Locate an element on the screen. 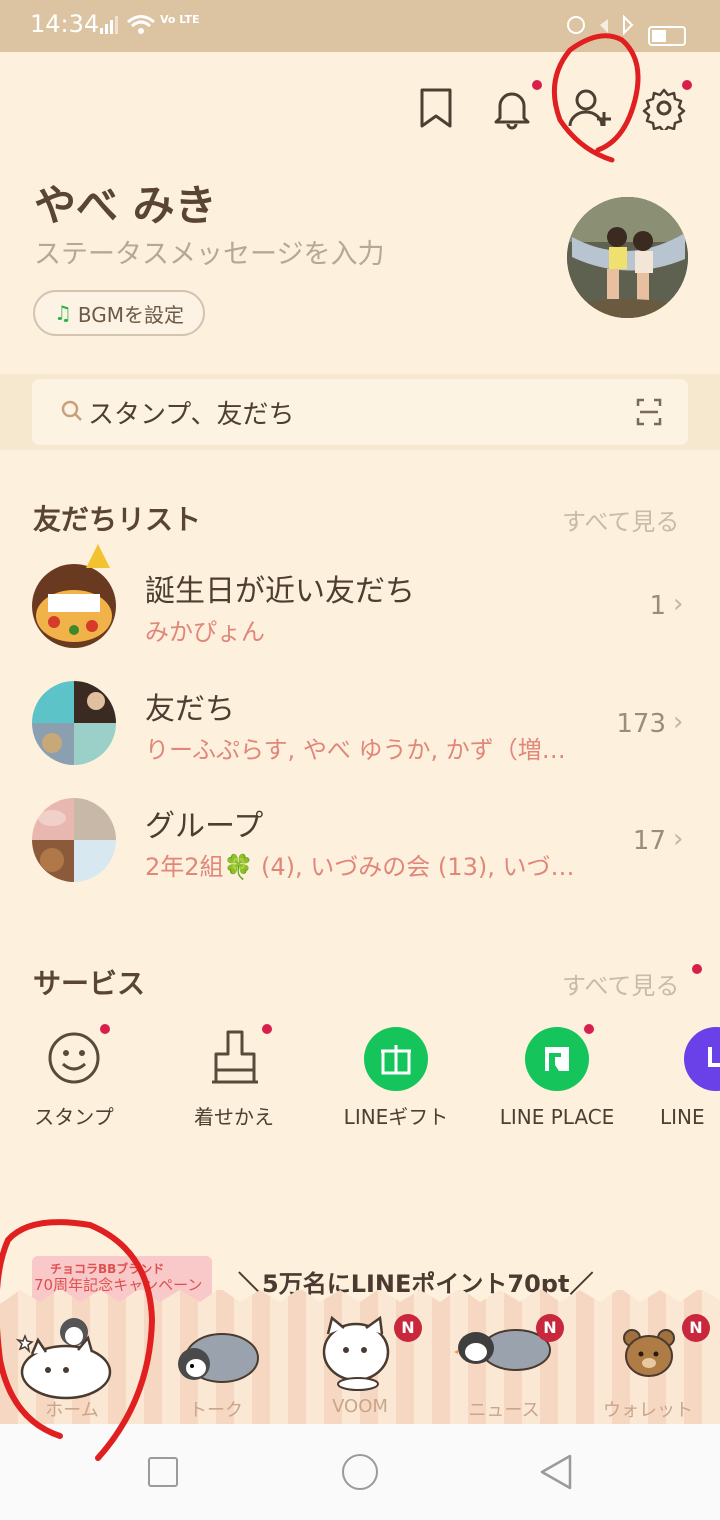 Image resolution: width=720 pixels, height=1520 pixels. services-see-all: すべて見る is located at coordinates (620, 983).